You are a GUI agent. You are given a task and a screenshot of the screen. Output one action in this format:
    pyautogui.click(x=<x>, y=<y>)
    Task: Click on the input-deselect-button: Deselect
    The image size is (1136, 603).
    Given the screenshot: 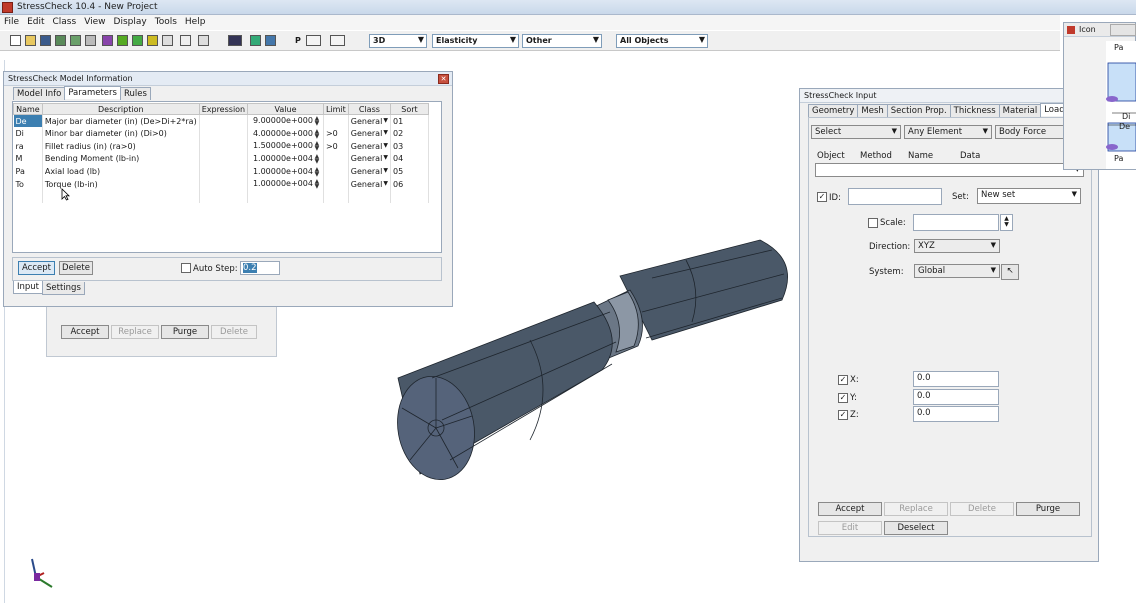 What is the action you would take?
    pyautogui.click(x=916, y=528)
    